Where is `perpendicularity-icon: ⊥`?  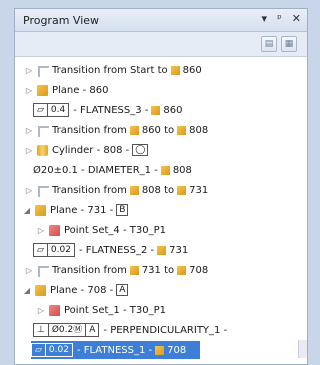
perpendicularity-icon: ⊥ is located at coordinates (41, 330).